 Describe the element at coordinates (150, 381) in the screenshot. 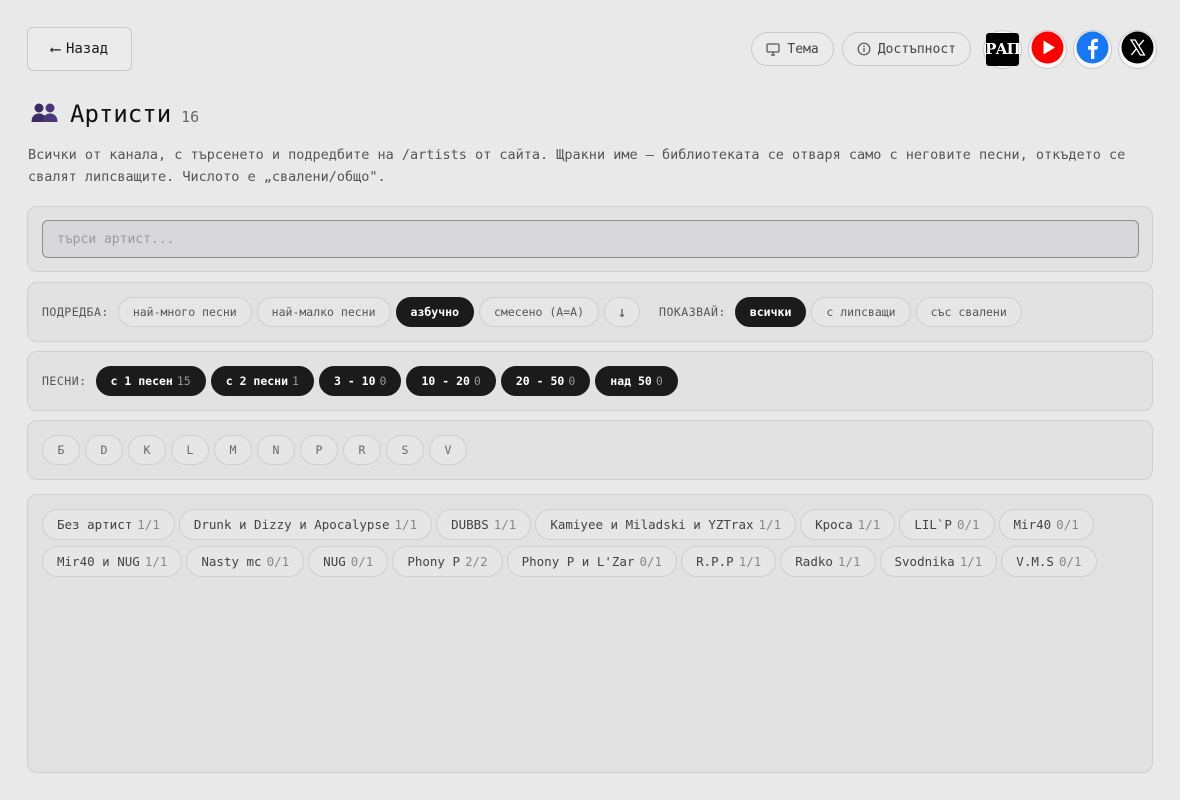

I see `songs-filter-1: с 1 песен 15` at that location.